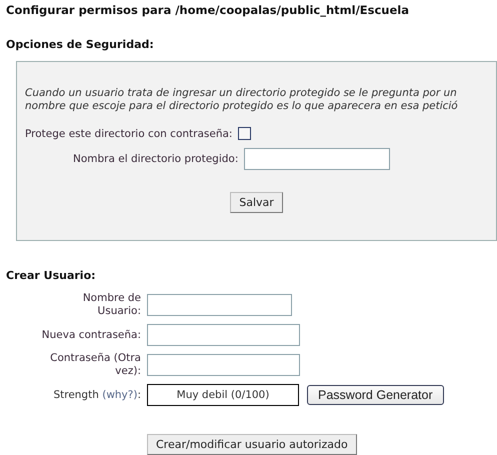  Describe the element at coordinates (155, 159) in the screenshot. I see `field-label: Nombra el directorio protegido:` at that location.